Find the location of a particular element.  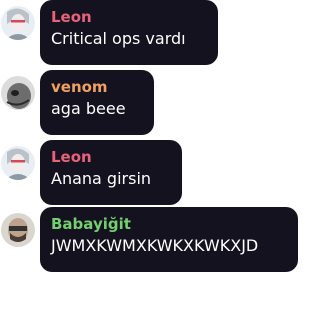

message-text: Critical ops vardı is located at coordinates (118, 38).